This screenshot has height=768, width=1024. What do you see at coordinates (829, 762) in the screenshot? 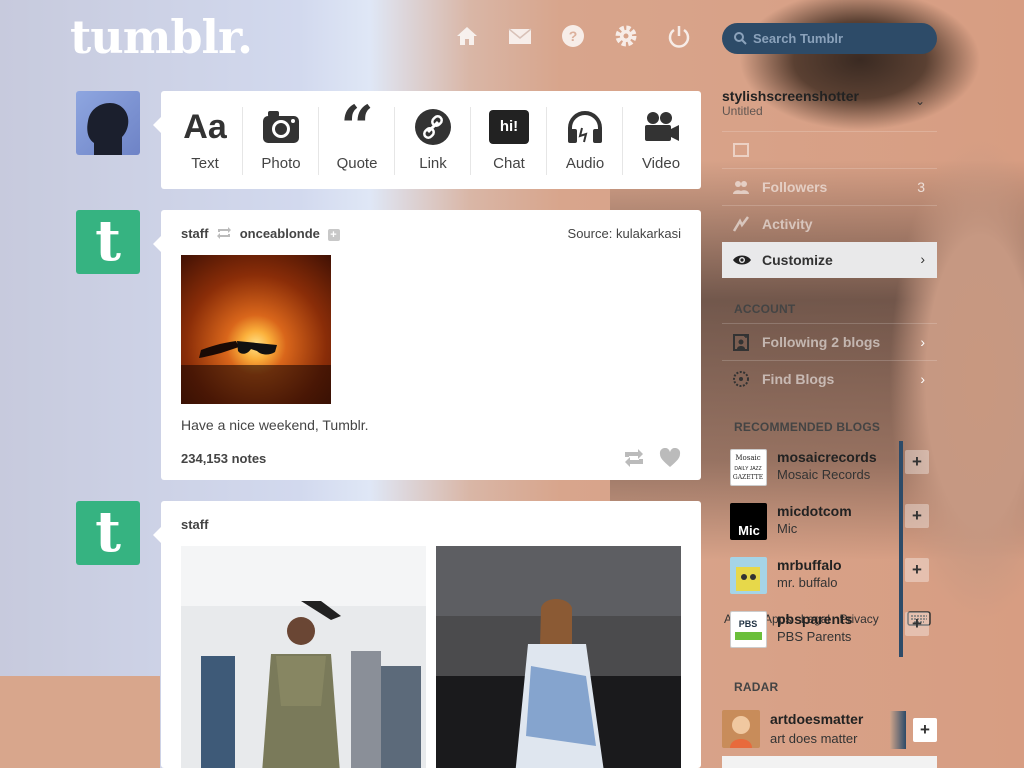
I see `radar-post-preview` at bounding box center [829, 762].